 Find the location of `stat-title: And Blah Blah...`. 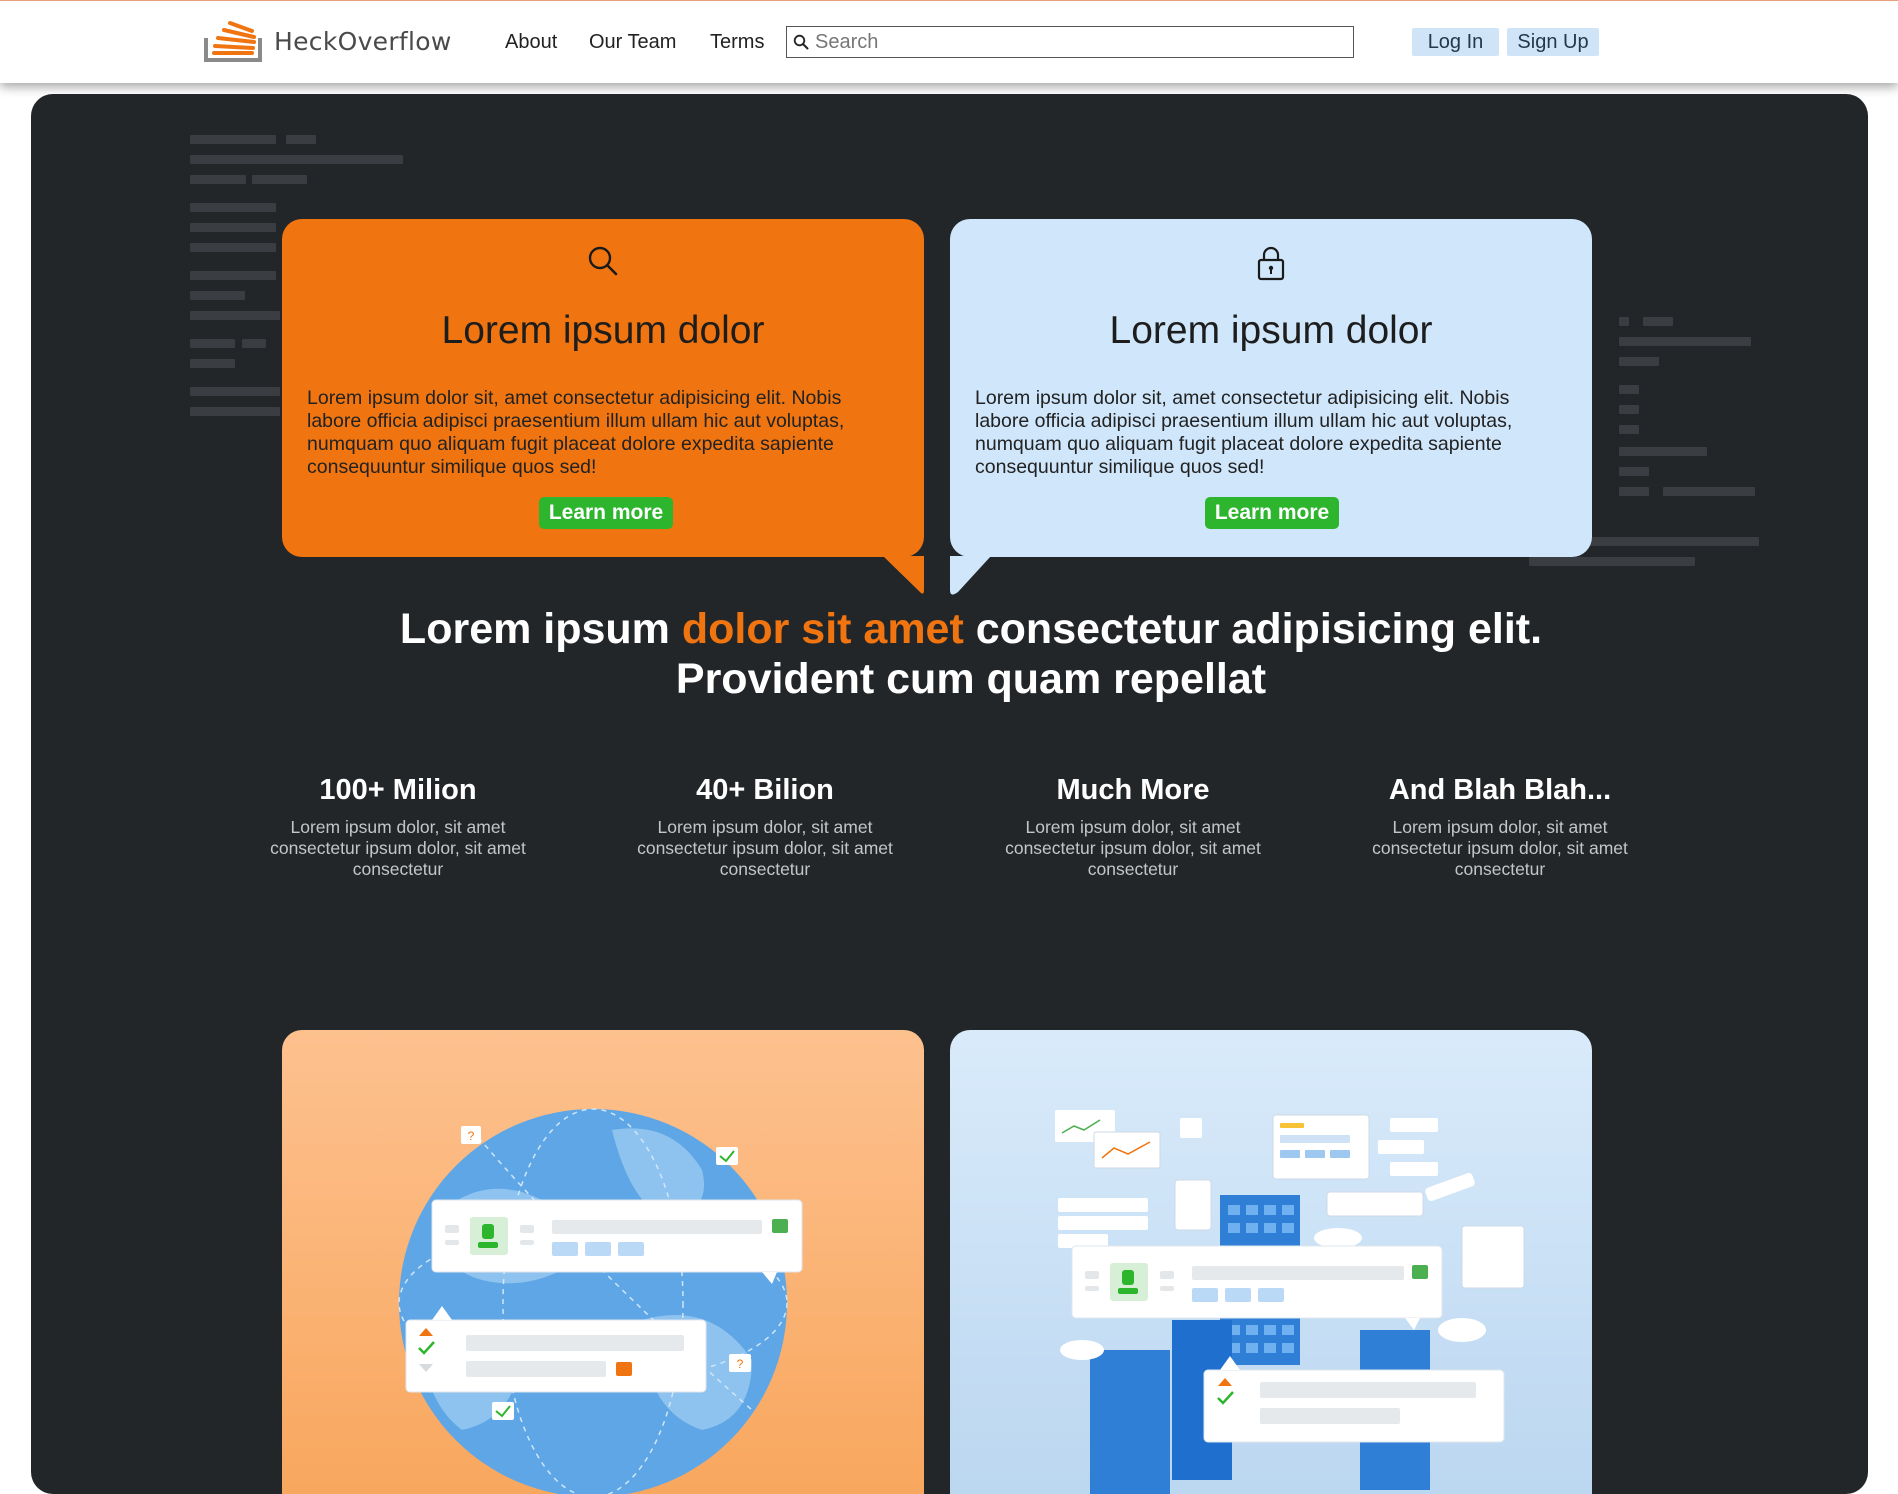

stat-title: And Blah Blah... is located at coordinates (1500, 790).